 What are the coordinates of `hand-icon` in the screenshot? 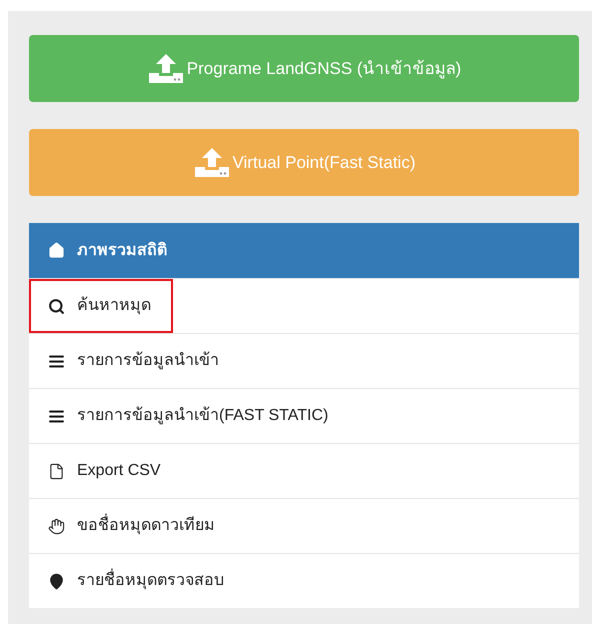 It's located at (56, 526).